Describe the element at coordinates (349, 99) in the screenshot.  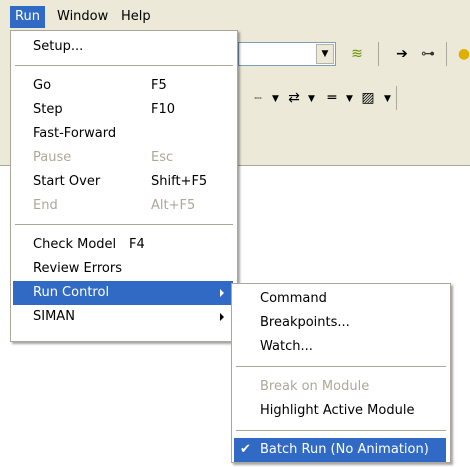
I see `line-weight-dropdown-icon: ▼` at that location.